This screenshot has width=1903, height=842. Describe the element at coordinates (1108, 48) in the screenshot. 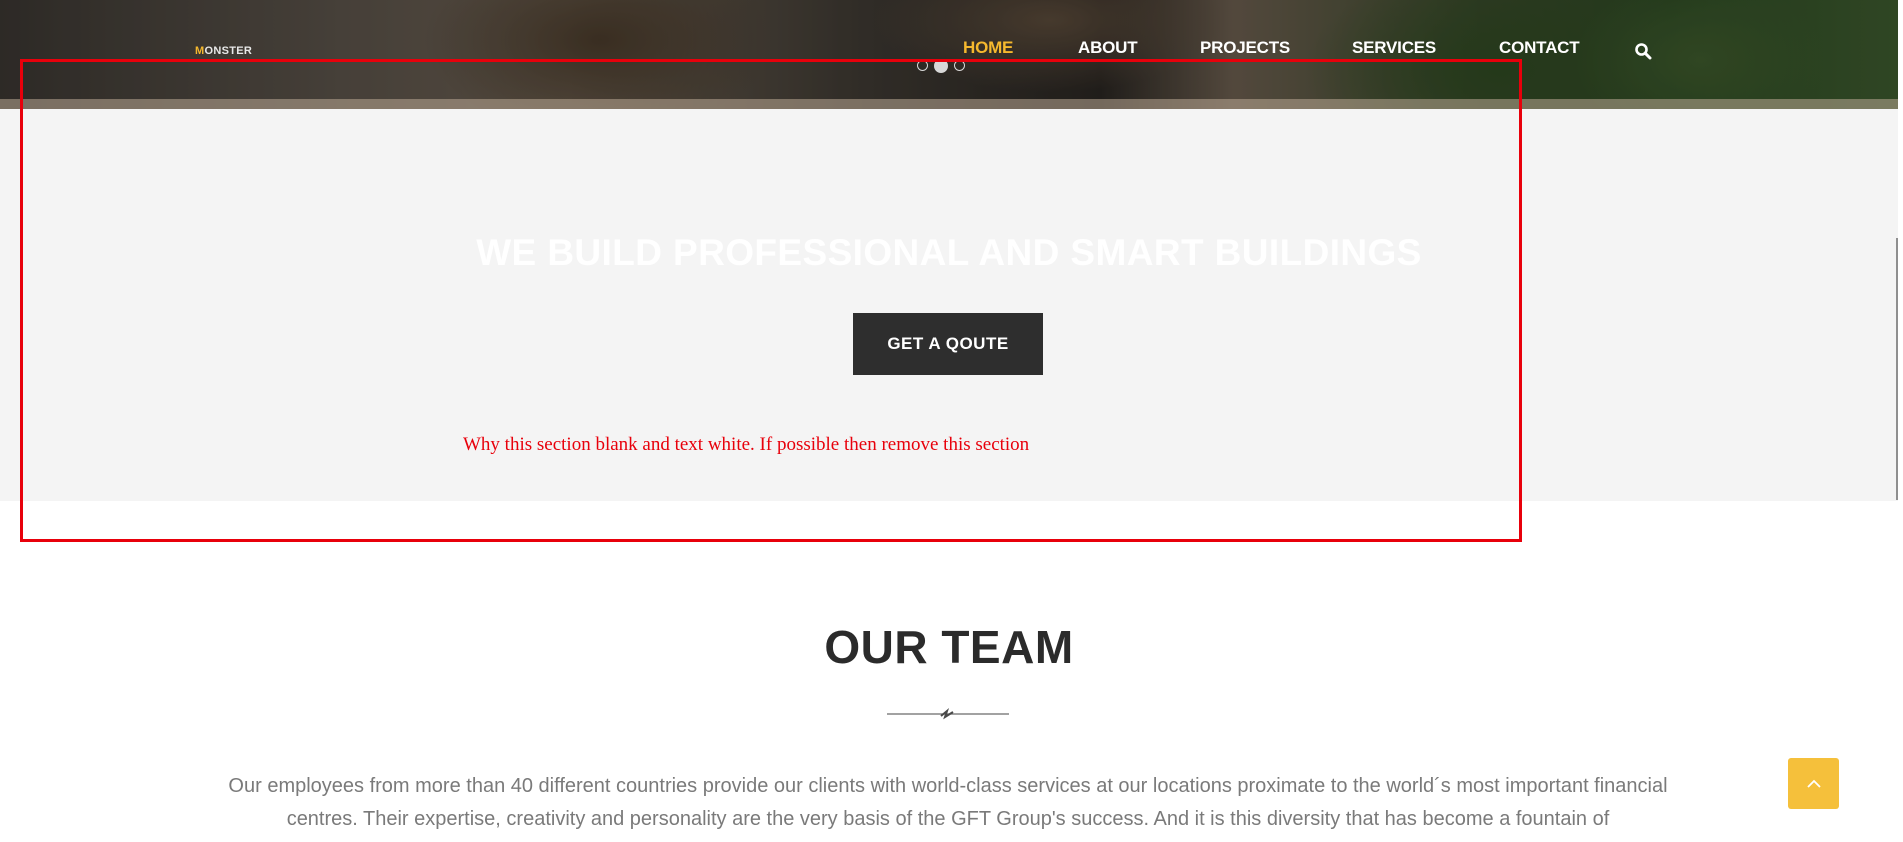

I see `nav-about: ABOUT` at that location.